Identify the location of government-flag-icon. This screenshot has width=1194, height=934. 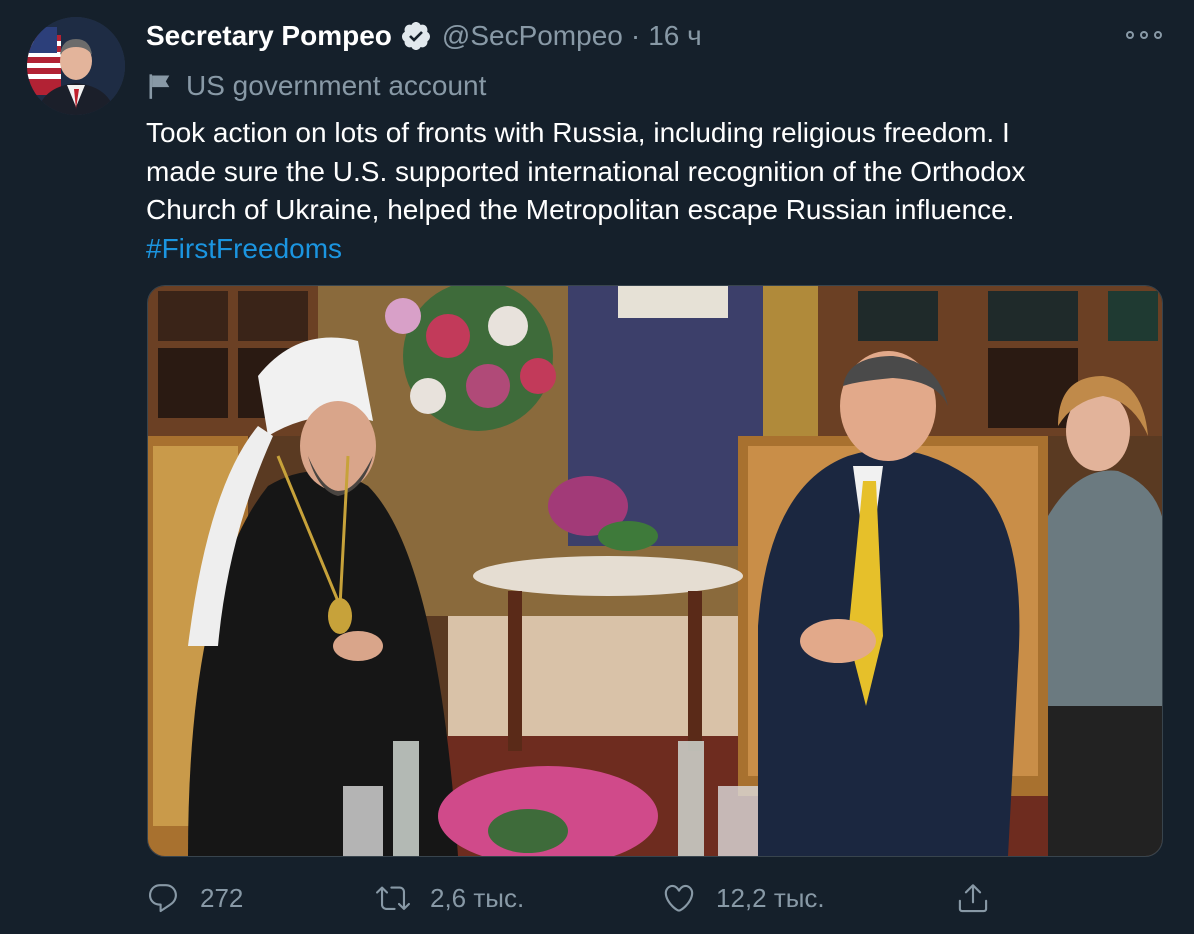
(159, 86).